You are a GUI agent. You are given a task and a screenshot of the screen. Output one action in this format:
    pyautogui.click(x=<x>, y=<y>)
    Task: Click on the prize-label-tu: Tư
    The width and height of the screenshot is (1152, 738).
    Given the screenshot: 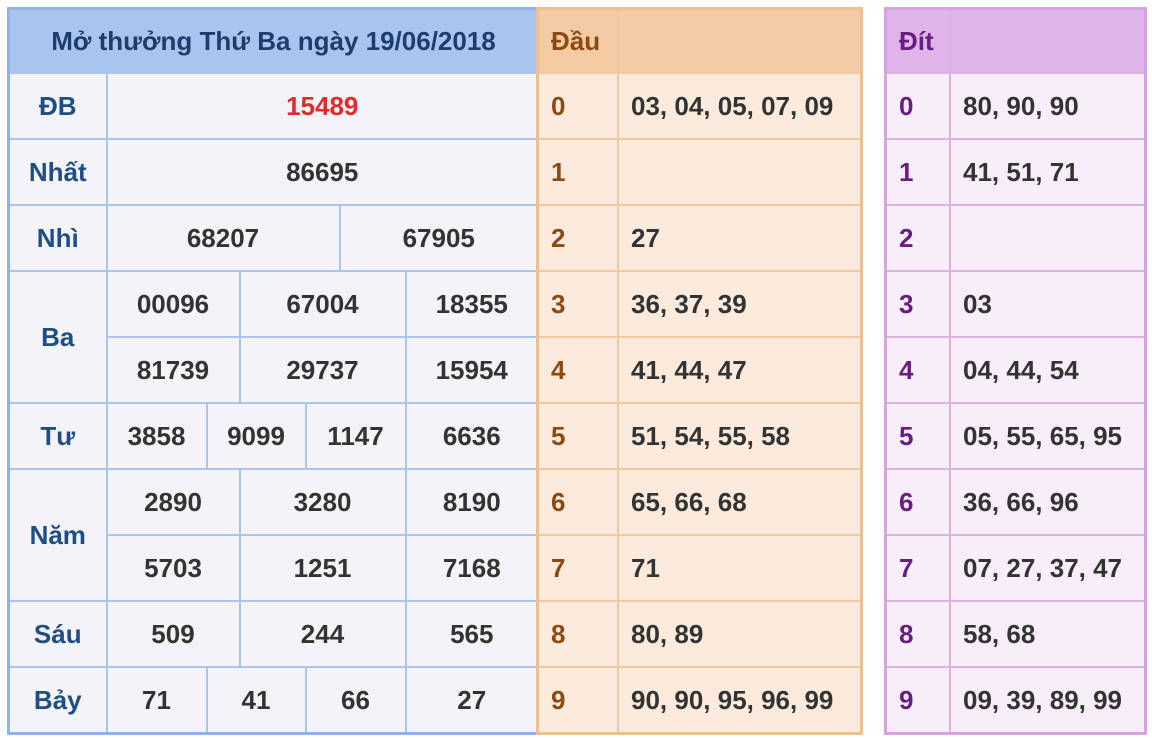 What is the action you would take?
    pyautogui.click(x=57, y=436)
    